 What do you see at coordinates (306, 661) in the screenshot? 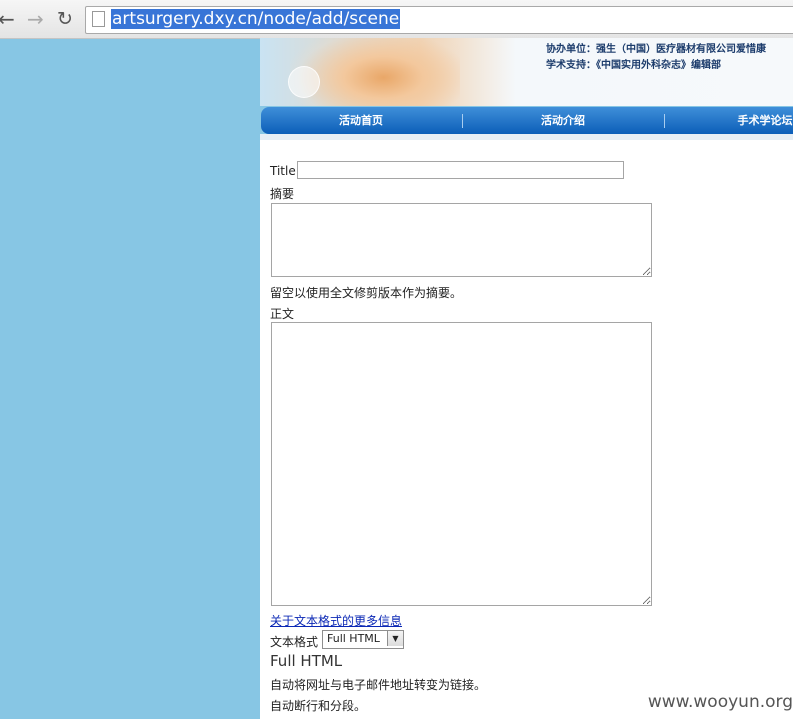
I see `text-format-name: Full HTML` at bounding box center [306, 661].